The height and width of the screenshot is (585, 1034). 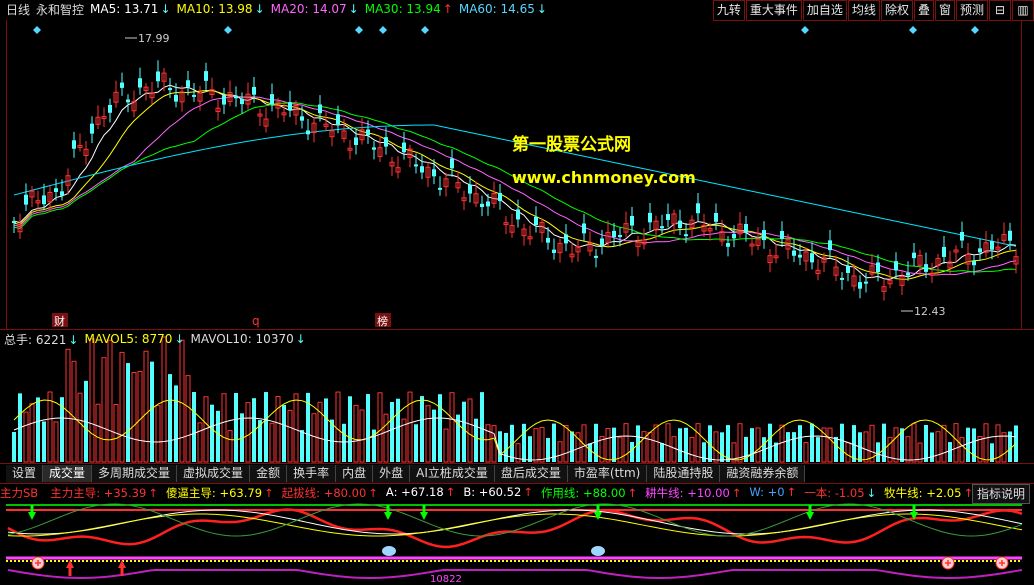 I want to click on period-label: 日线, so click(x=18, y=9).